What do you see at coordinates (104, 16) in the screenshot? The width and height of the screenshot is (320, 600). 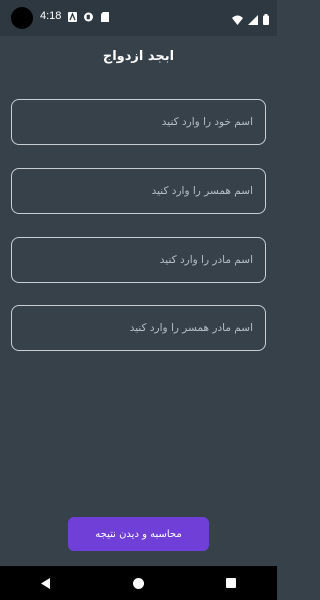 I see `notification-c-icon` at bounding box center [104, 16].